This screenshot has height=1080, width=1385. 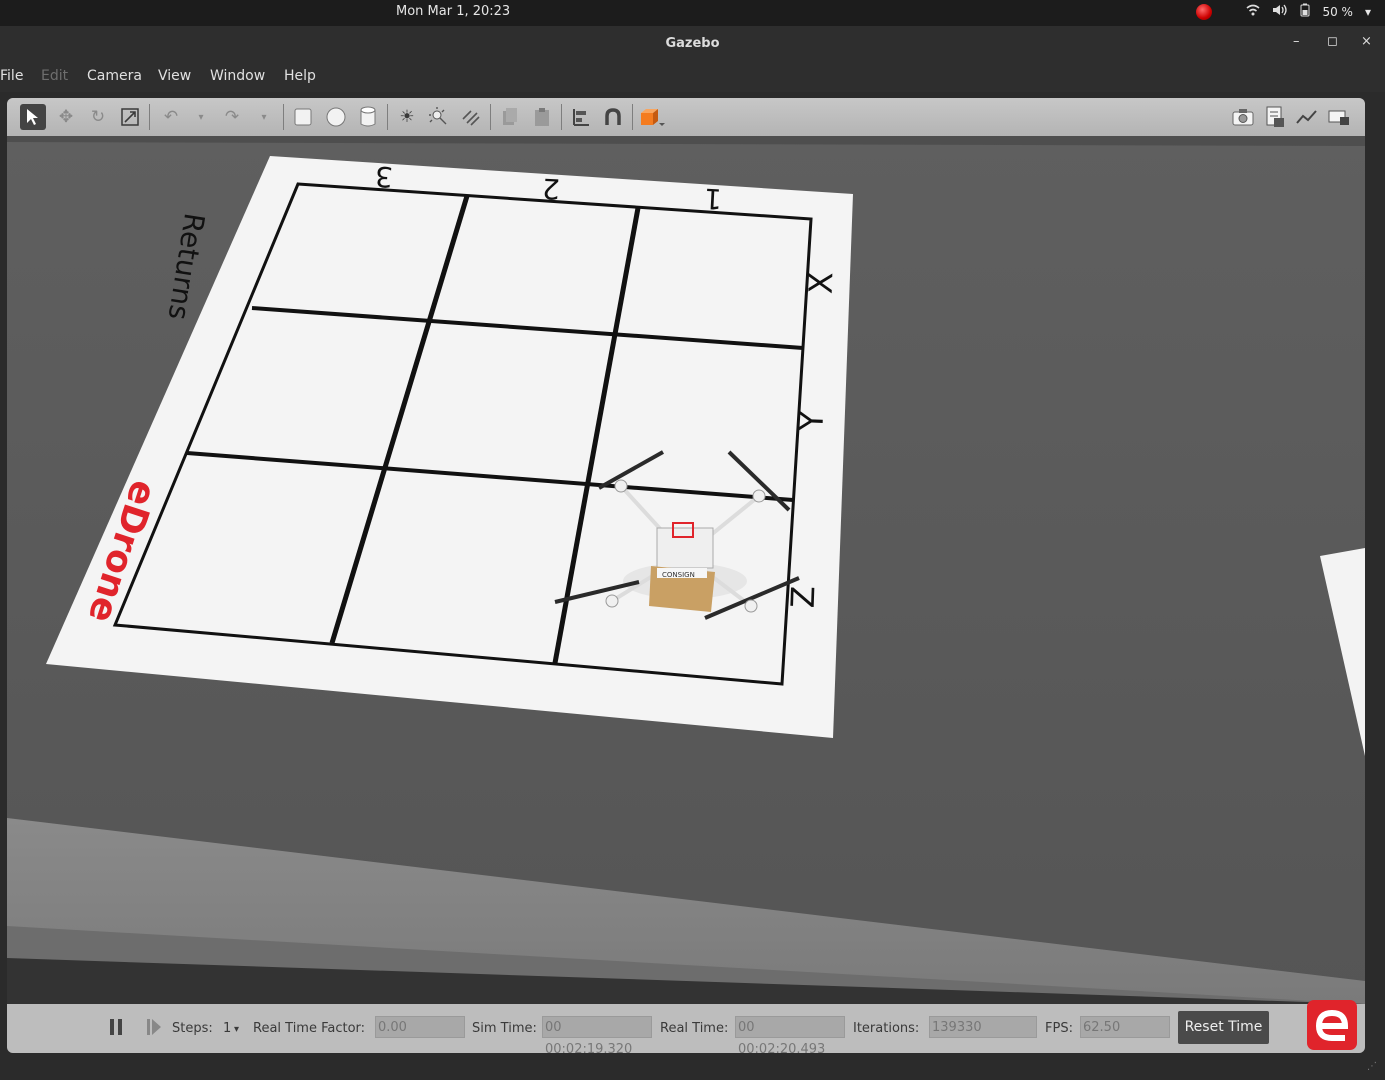 I want to click on reset-time-button: Reset Time, so click(x=1223, y=1027).